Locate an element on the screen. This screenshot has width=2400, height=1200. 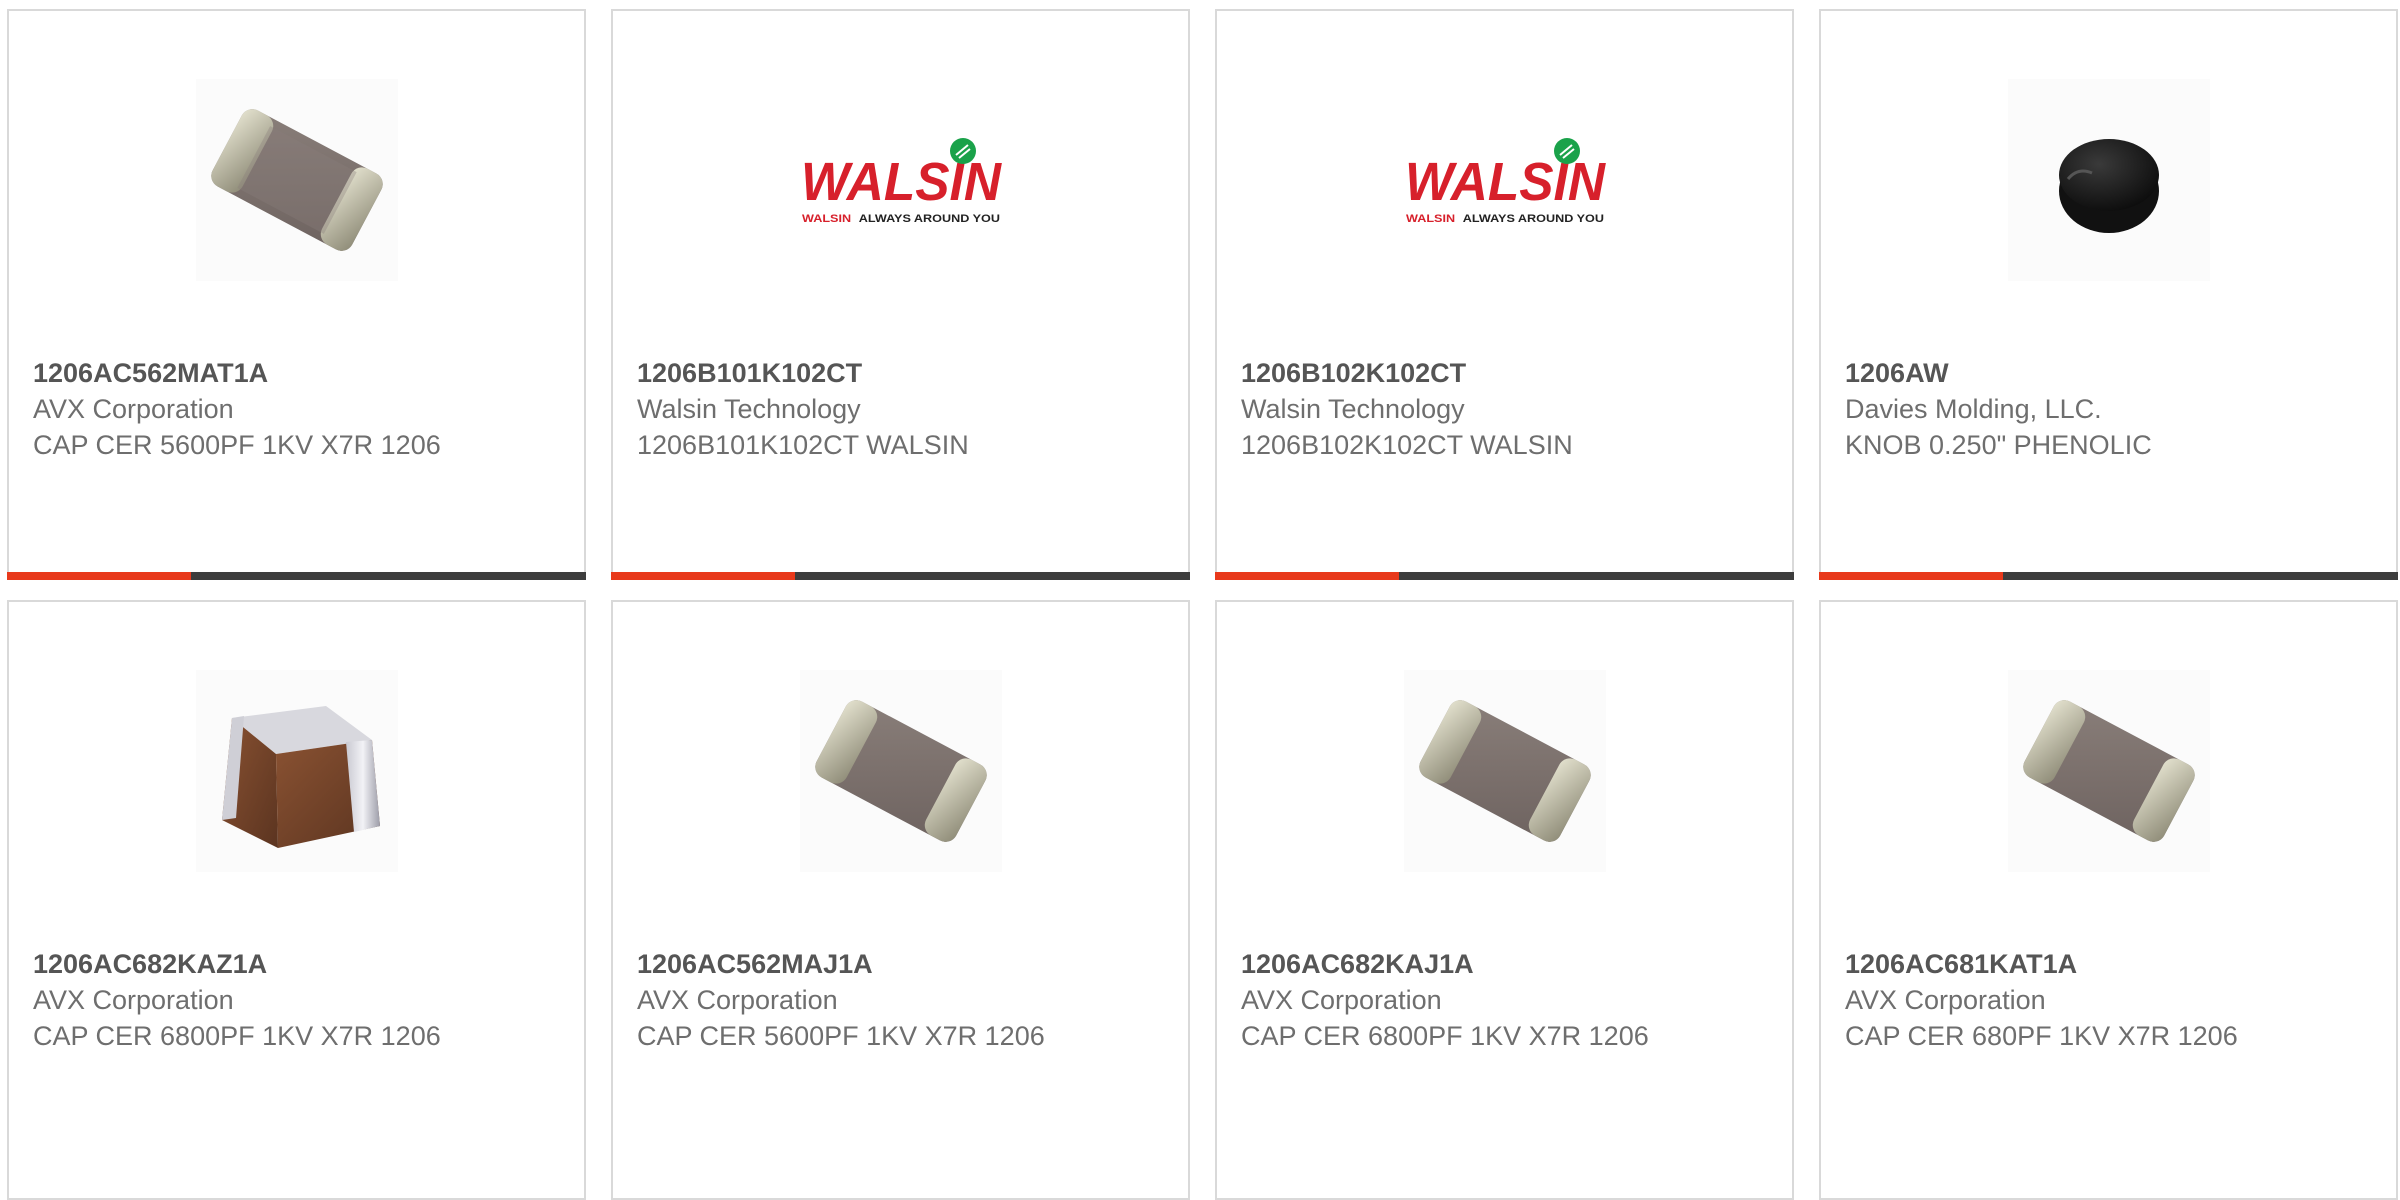
description: 1206B102K102CT WALSIN is located at coordinates (1407, 445).